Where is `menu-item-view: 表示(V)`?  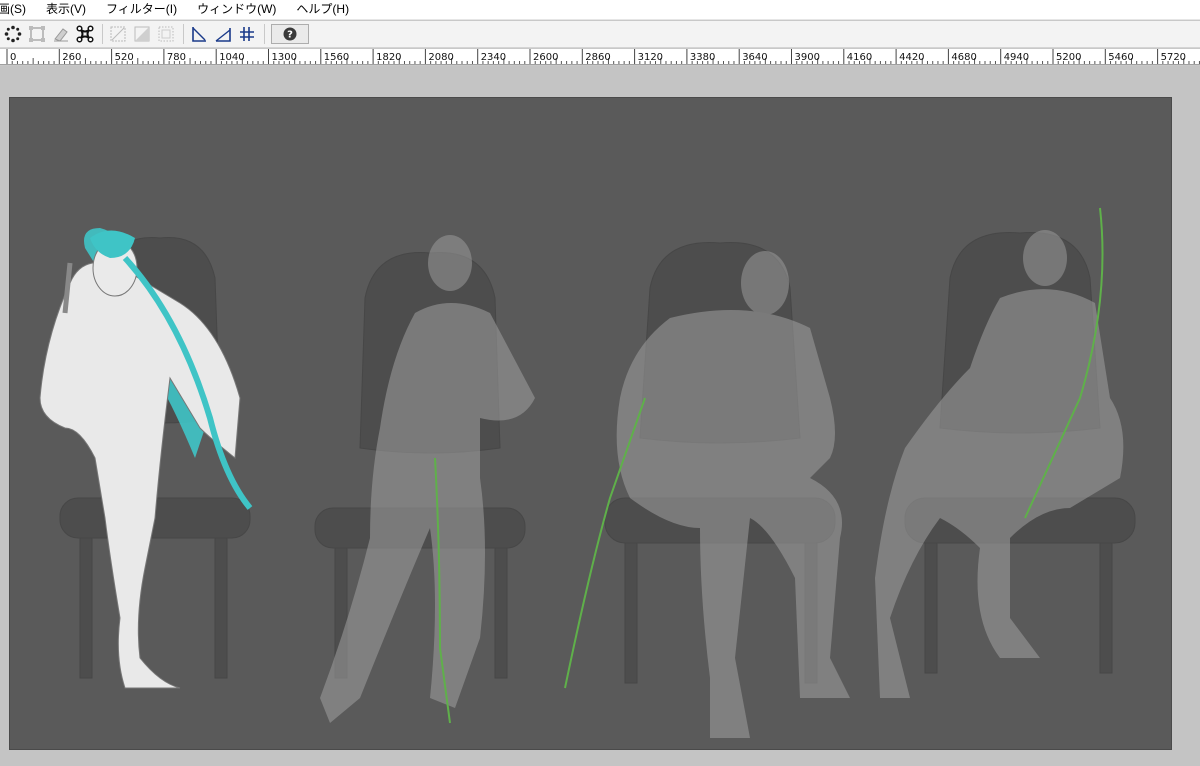 menu-item-view: 表示(V) is located at coordinates (66, 10).